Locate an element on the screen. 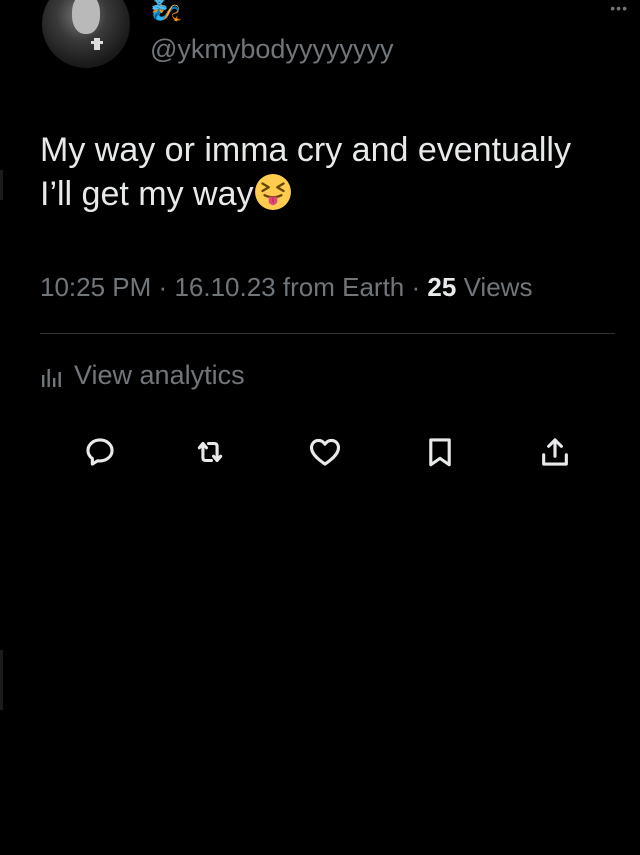 Image resolution: width=640 pixels, height=855 pixels. view-analytics-link: View analytics is located at coordinates (142, 375).